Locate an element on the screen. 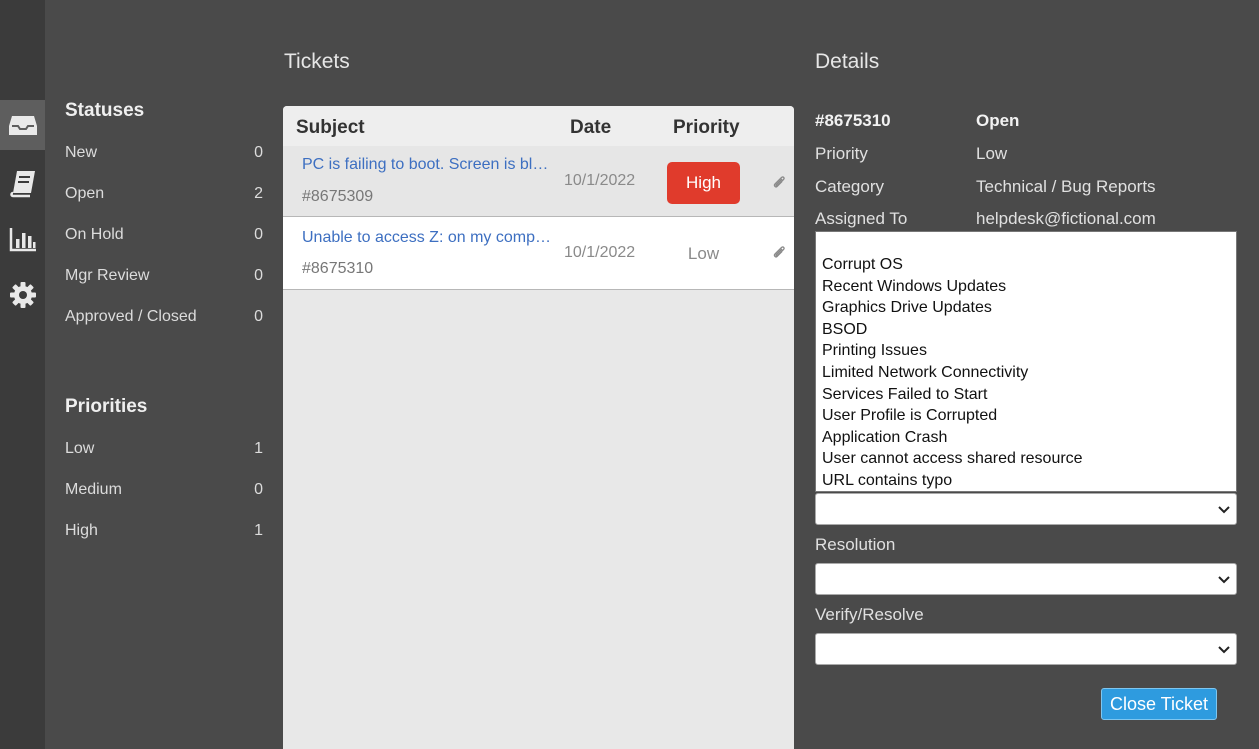 This screenshot has width=1259, height=749. detail-assigned-value: helpdesk@fictional.com is located at coordinates (1066, 218).